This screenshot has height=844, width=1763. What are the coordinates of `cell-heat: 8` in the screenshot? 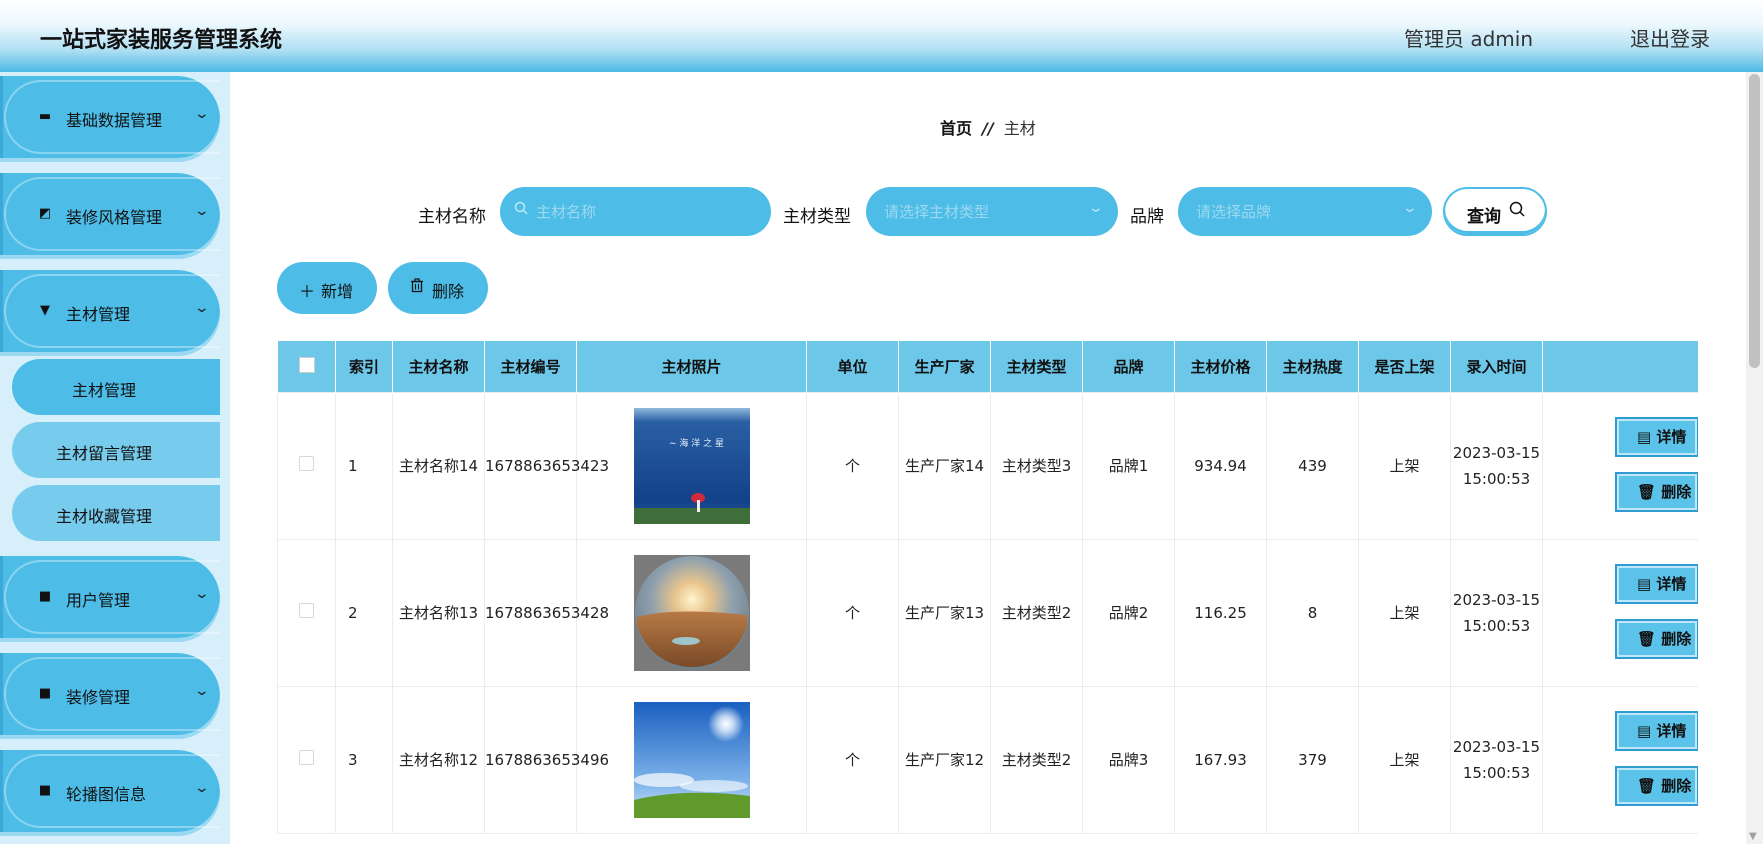 It's located at (1312, 613).